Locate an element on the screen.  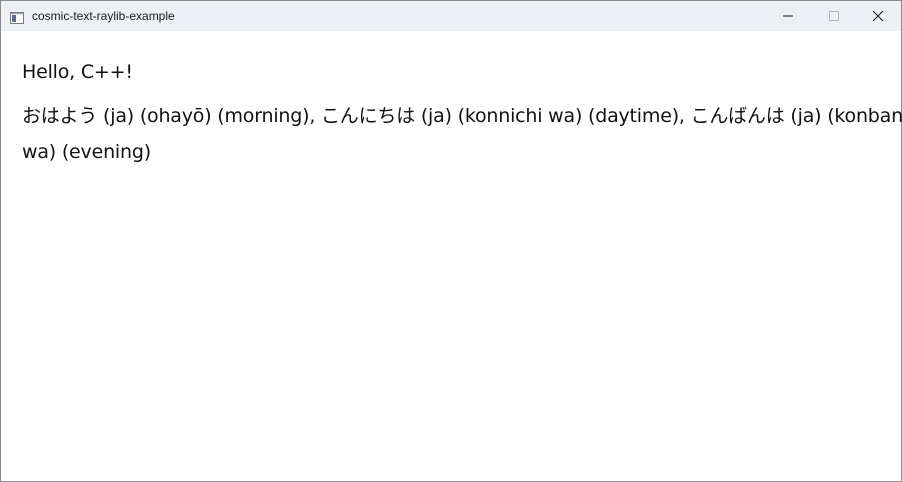
close-icon is located at coordinates (878, 16).